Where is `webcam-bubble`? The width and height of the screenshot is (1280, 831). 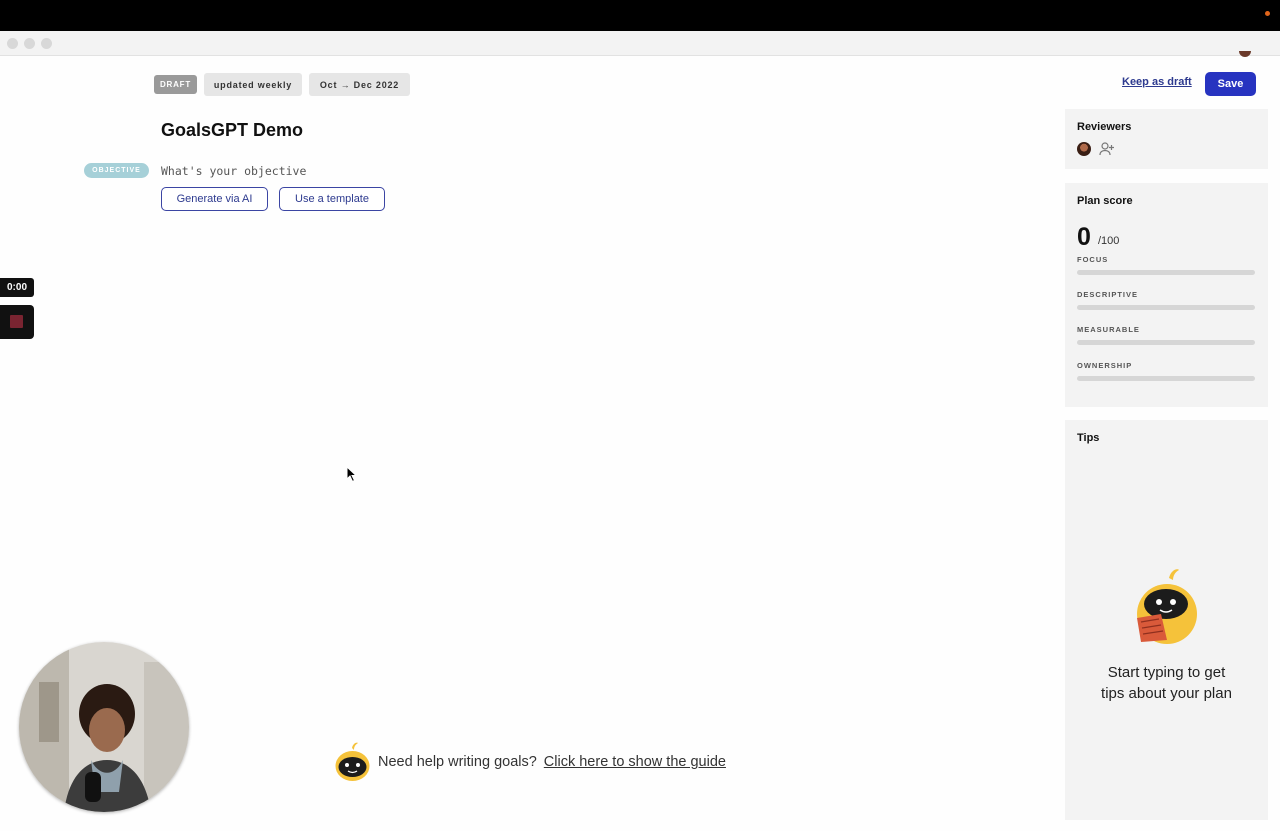
webcam-bubble is located at coordinates (104, 727).